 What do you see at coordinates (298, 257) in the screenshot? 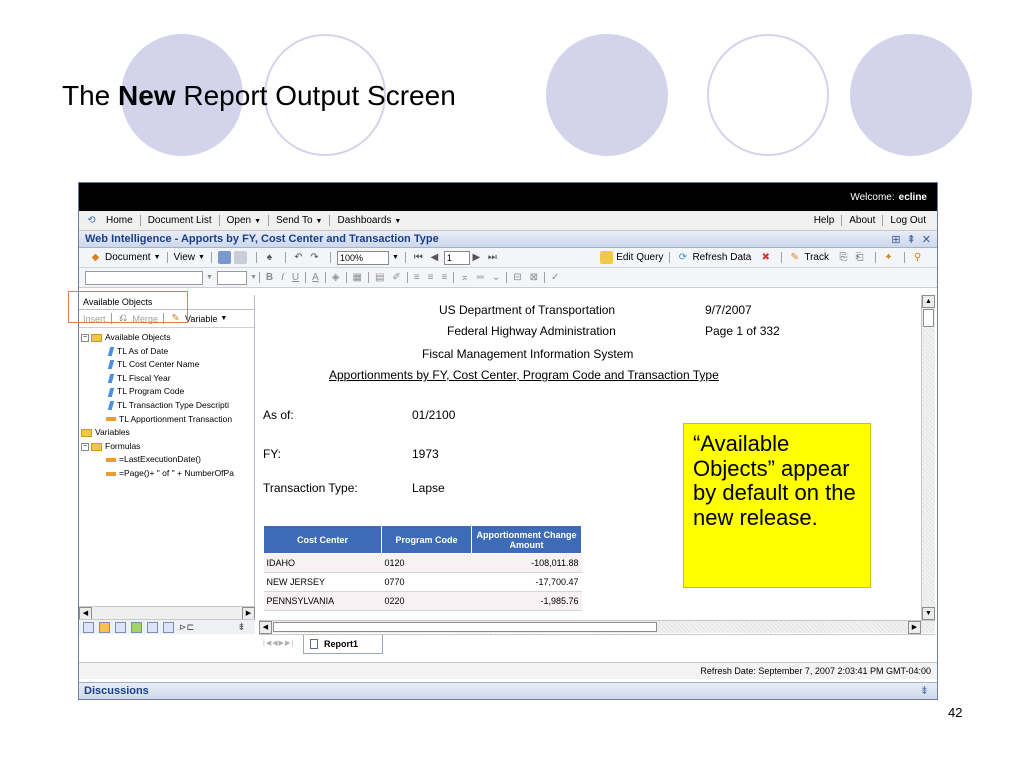
I see `undo-icon: ↶` at bounding box center [298, 257].